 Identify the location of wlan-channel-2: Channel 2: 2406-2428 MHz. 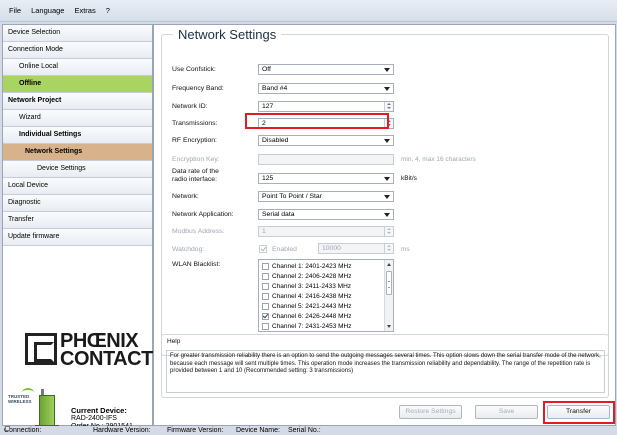
(307, 277).